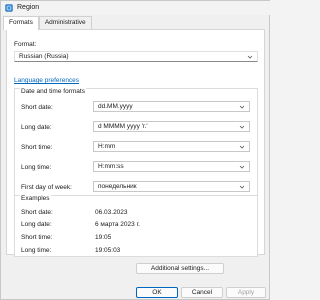 This screenshot has width=320, height=300. I want to click on long-time-value: H:mm:ss, so click(111, 166).